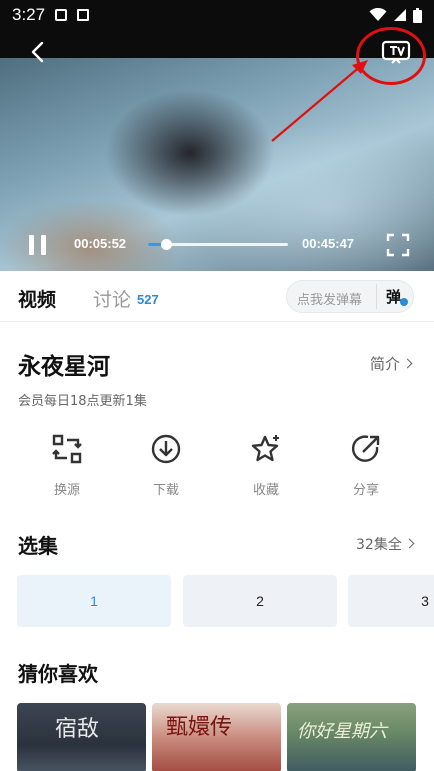 This screenshot has width=434, height=771. Describe the element at coordinates (58, 674) in the screenshot. I see `recommend-title: 猜你喜欢` at that location.